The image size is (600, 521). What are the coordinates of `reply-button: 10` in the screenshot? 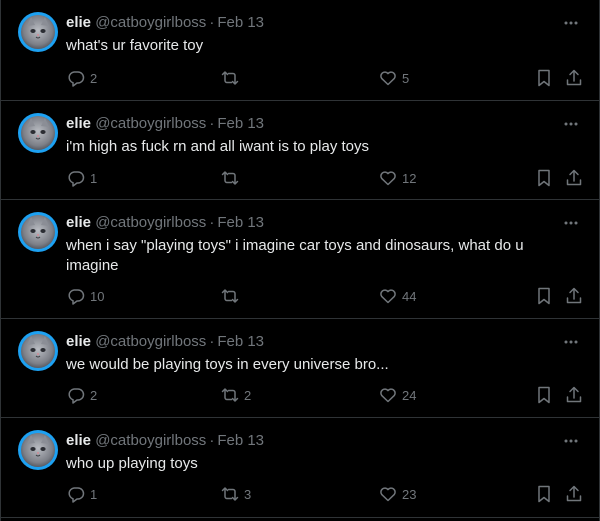 It's located at (85, 296).